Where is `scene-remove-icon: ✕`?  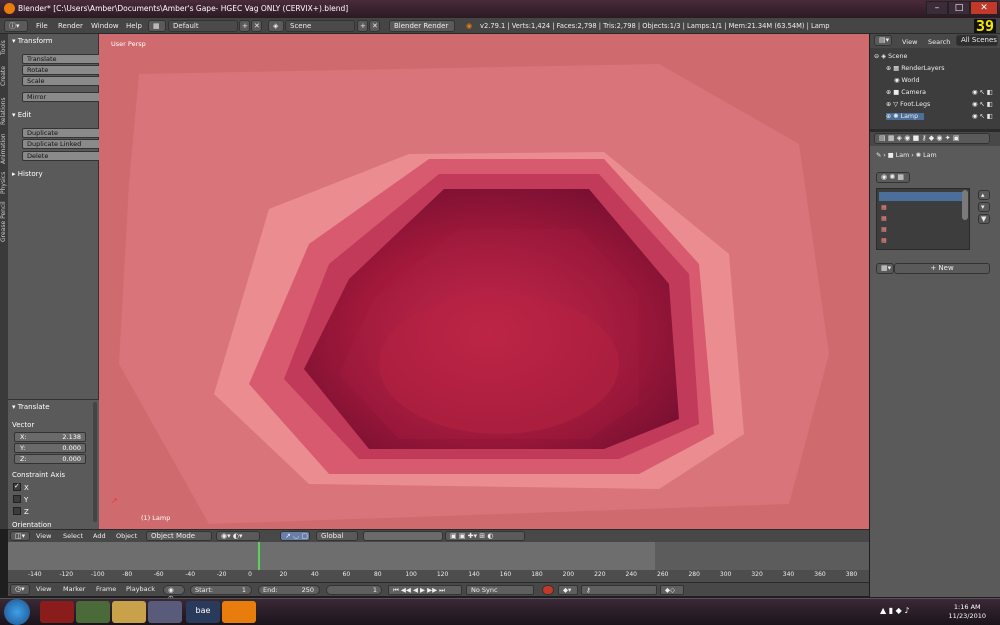
scene-remove-icon: ✕ is located at coordinates (374, 26).